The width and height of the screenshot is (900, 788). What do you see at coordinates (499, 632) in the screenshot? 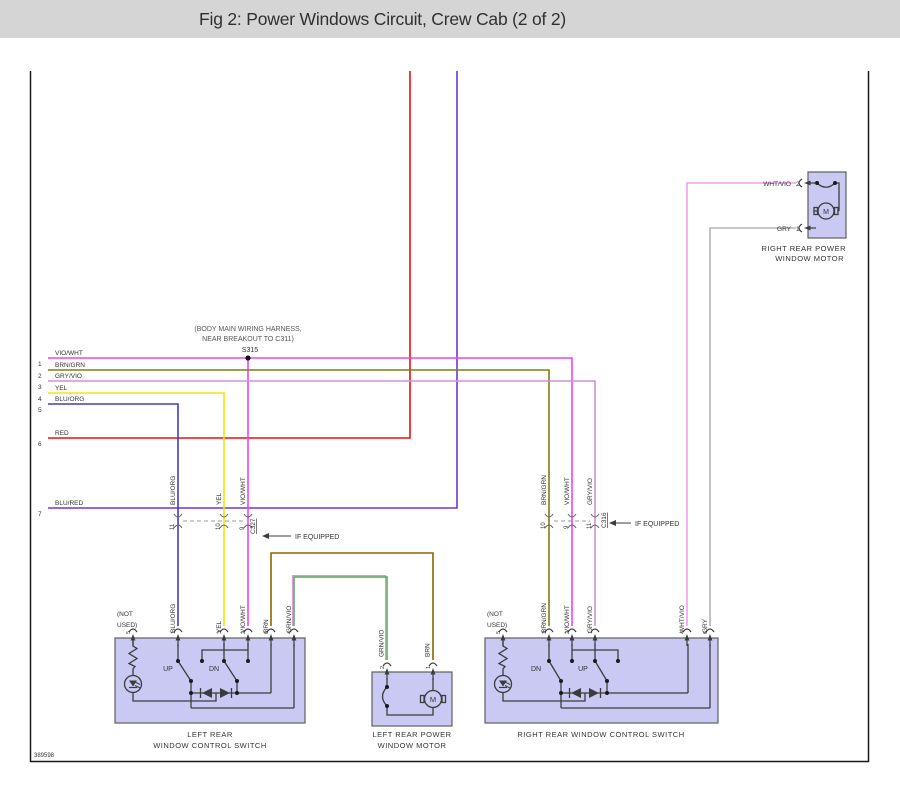
I see `svg-text: 5` at bounding box center [499, 632].